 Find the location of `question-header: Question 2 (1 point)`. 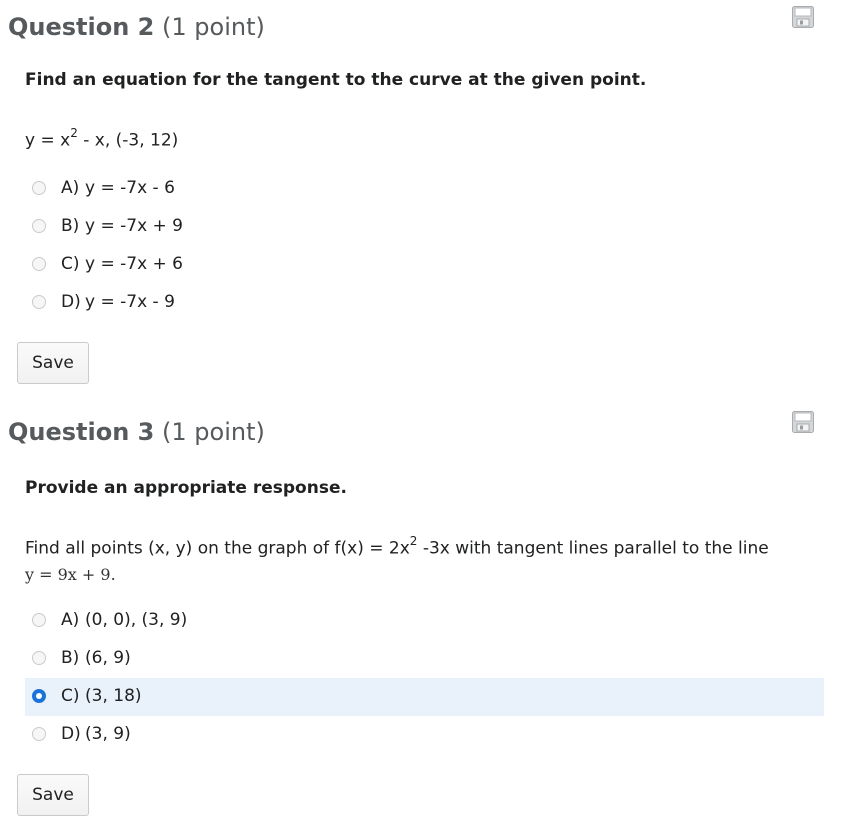

question-header: Question 2 (1 point) is located at coordinates (136, 27).